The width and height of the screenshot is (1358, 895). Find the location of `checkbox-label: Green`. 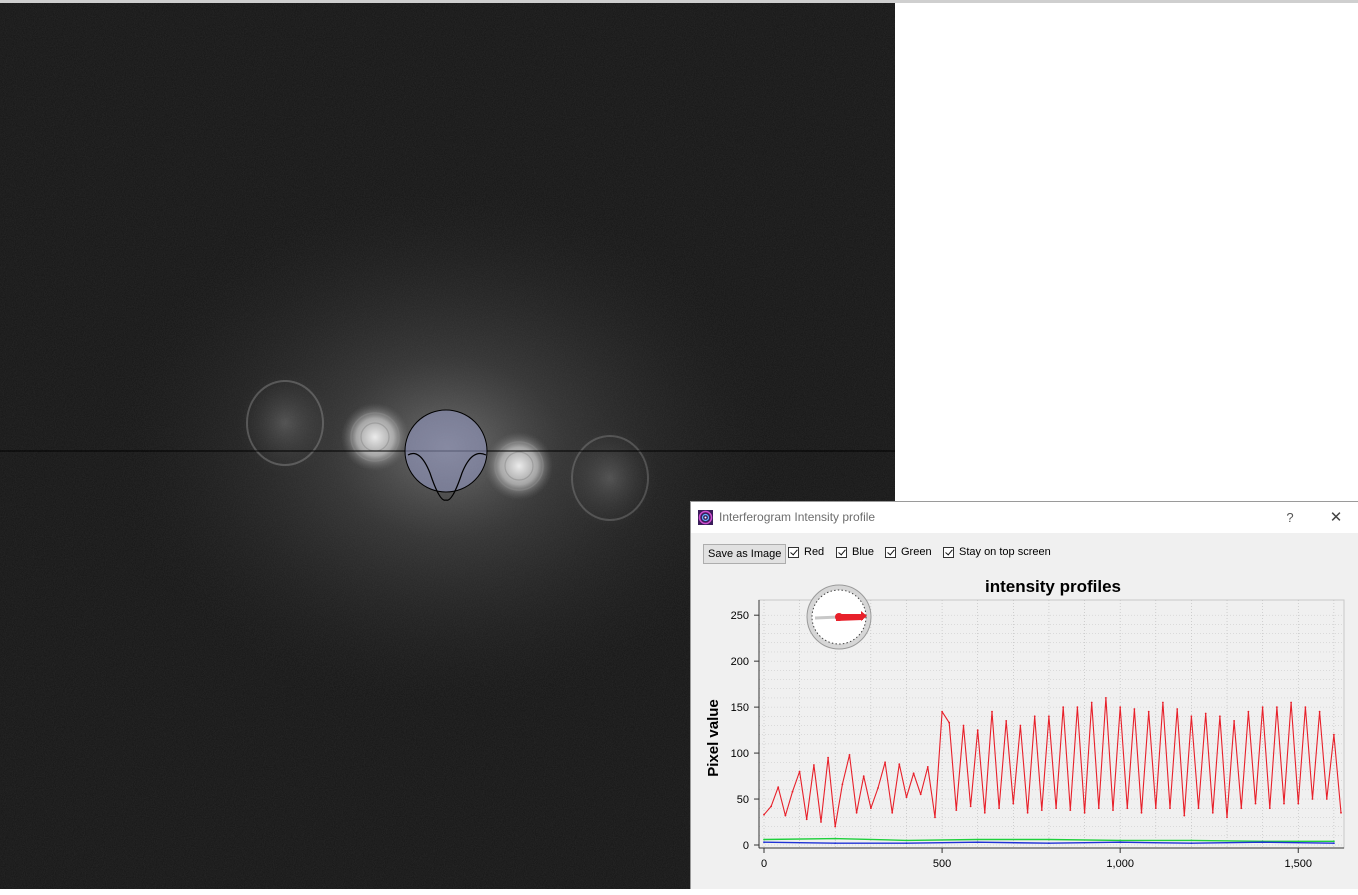

checkbox-label: Green is located at coordinates (916, 552).